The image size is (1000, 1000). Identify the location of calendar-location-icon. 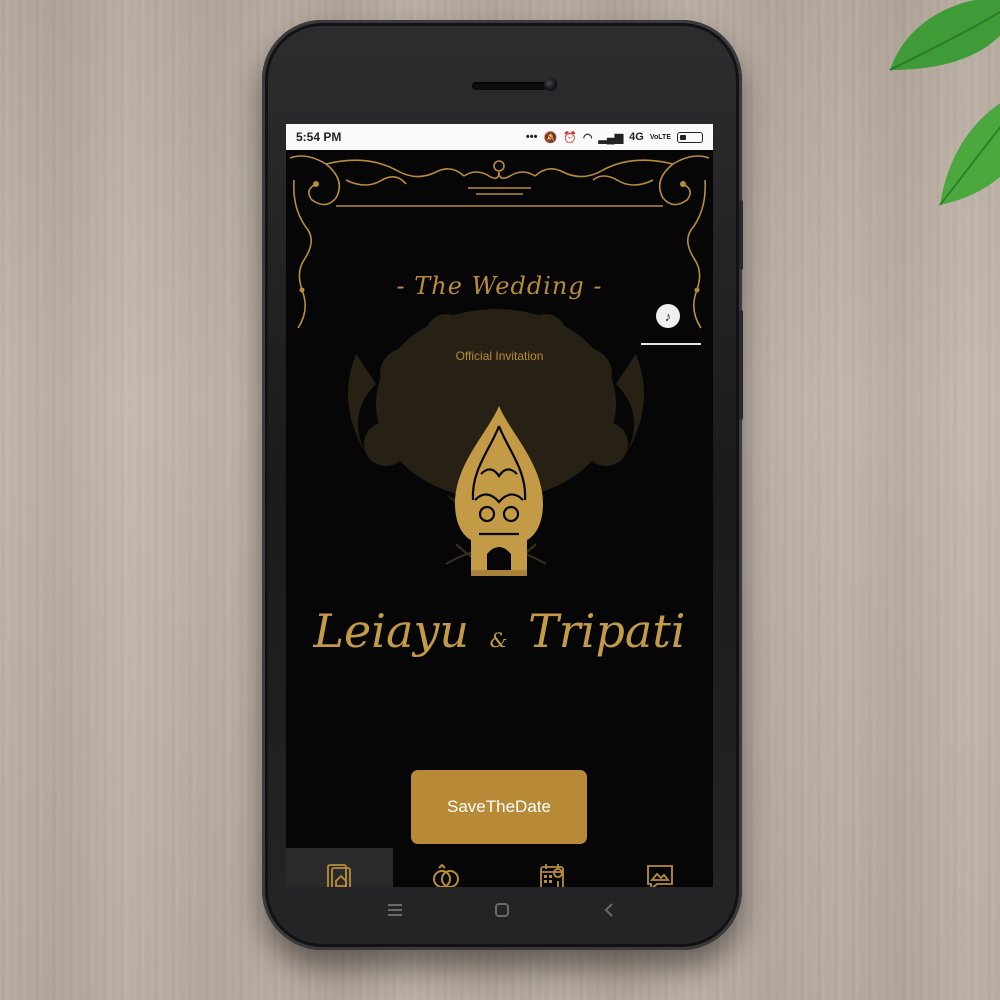
(551, 875).